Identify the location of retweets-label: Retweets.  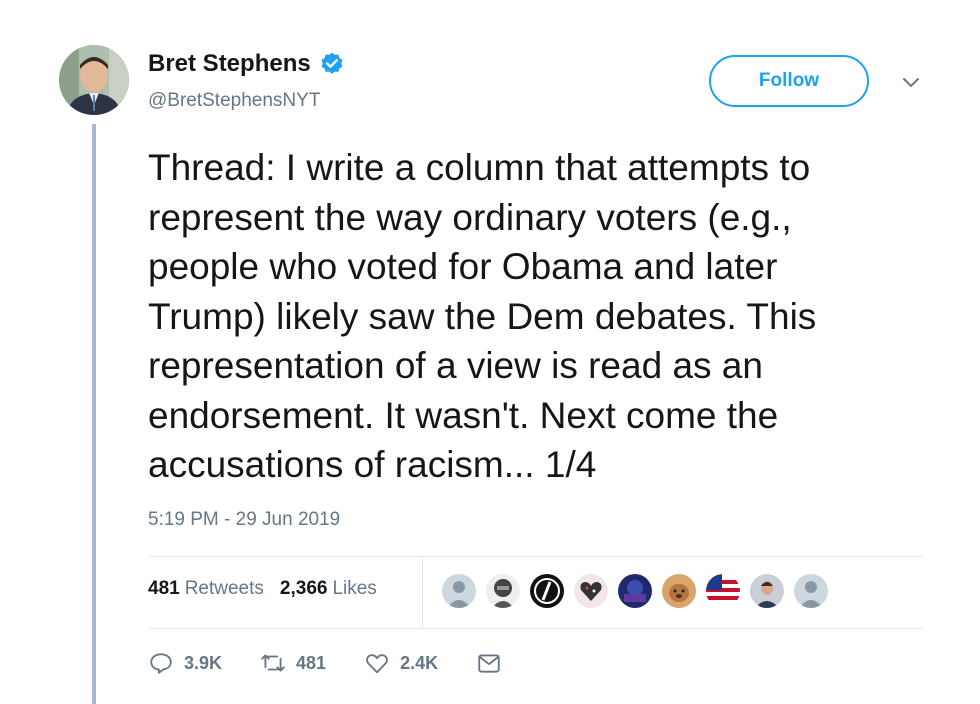
(224, 588).